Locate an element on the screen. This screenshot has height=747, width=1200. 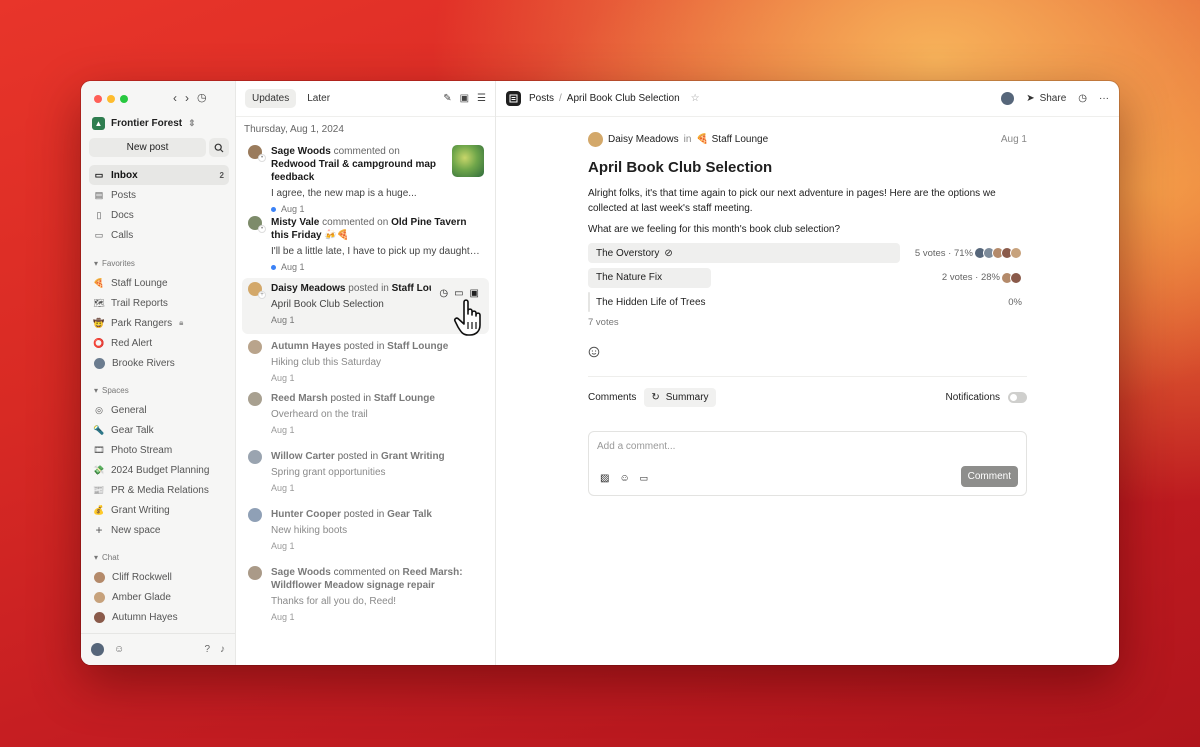
sidebar-item-cliff-rockwell: Cliff Rockwell is located at coordinates (159, 577).